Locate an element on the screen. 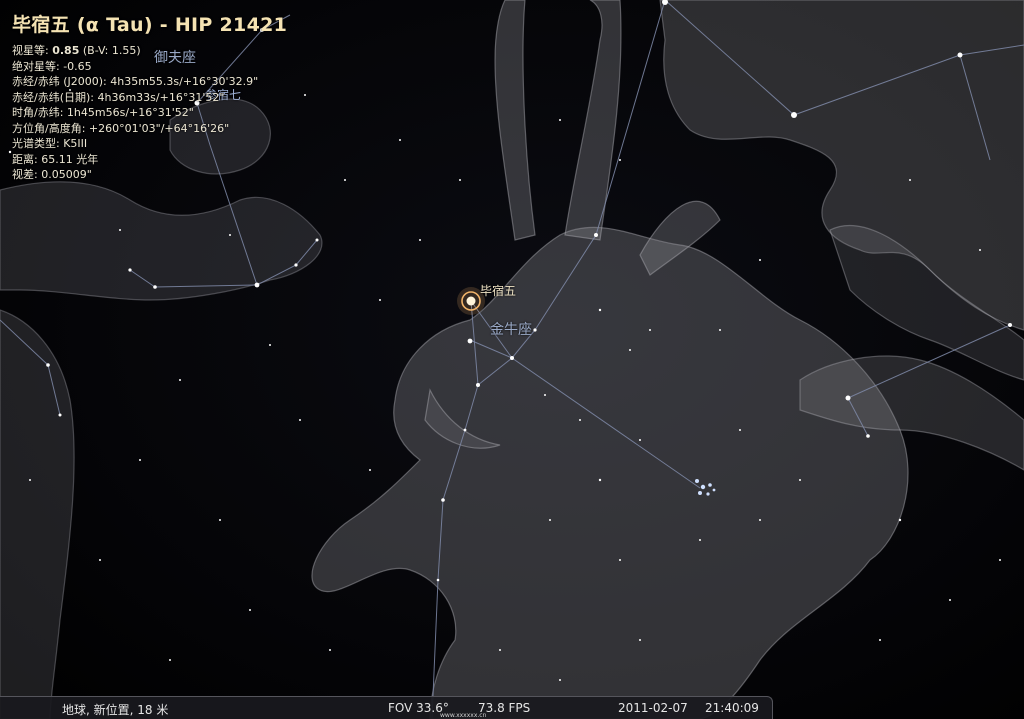  time-text: 21:40:09 is located at coordinates (732, 708).